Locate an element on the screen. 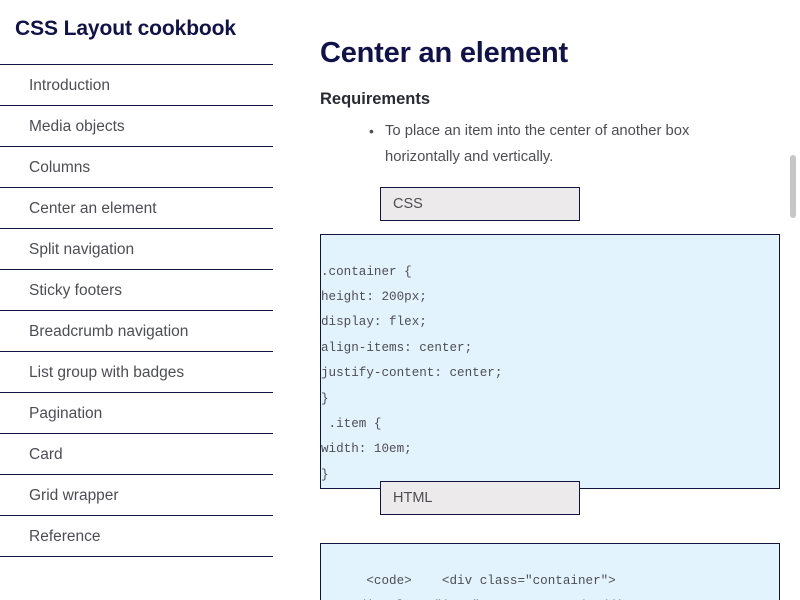 The image size is (800, 600). sidebar-item-sticky-footers: Sticky footers is located at coordinates (136, 290).